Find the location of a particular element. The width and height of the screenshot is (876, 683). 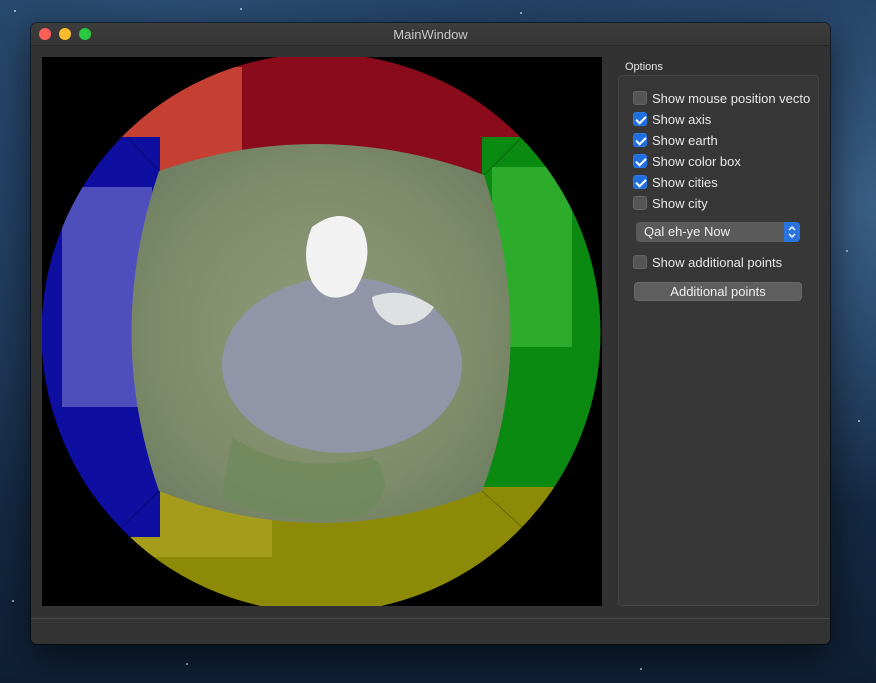

additional-points-button: Additional points is located at coordinates (718, 291).